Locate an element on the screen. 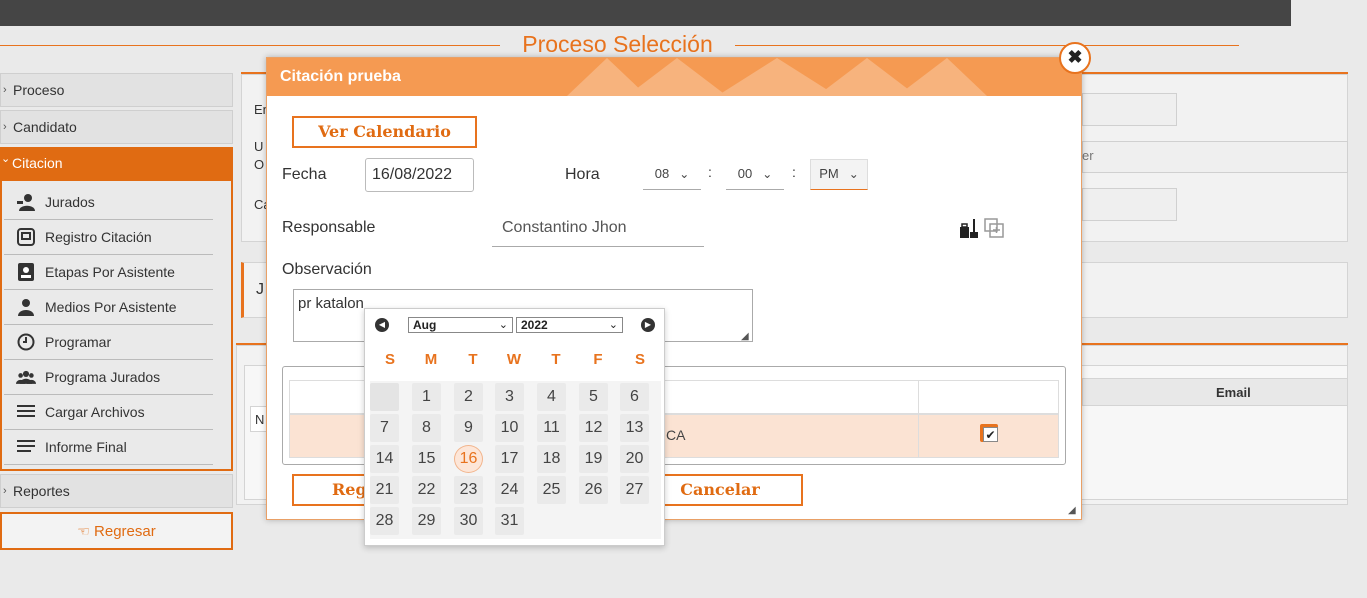 The width and height of the screenshot is (1367, 598). submenu-item-cargar-archivos: Cargar Archivos is located at coordinates (108, 412).